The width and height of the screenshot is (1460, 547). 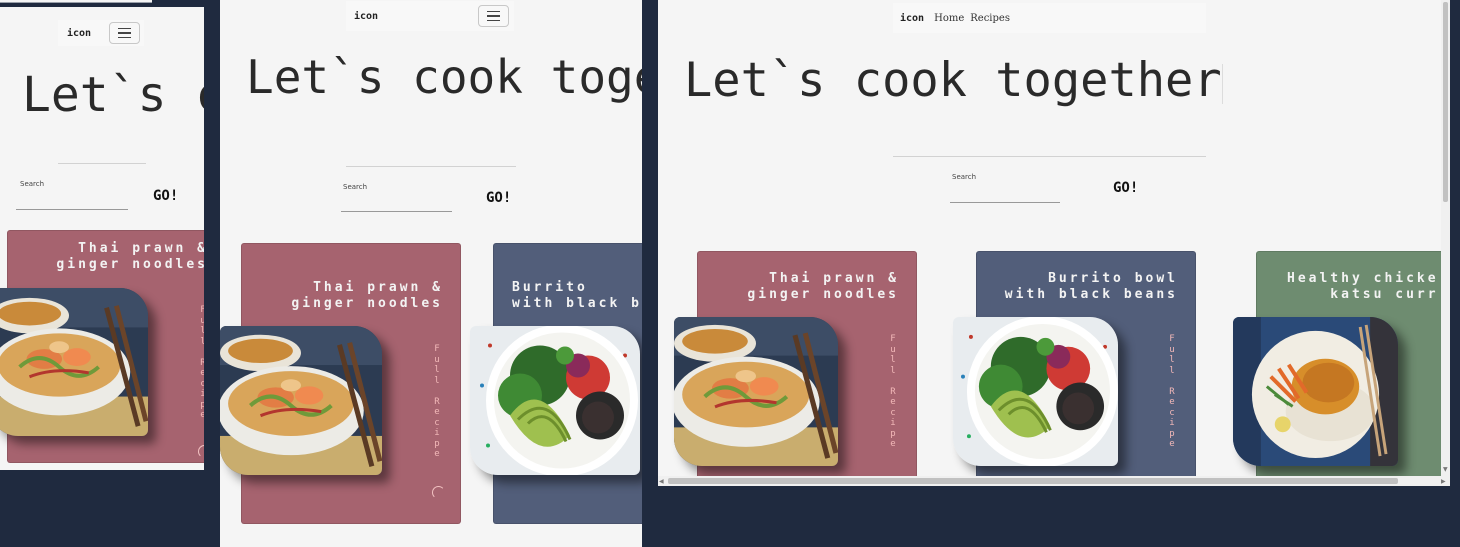 What do you see at coordinates (1049, 18) in the screenshot?
I see `navbar: icon Home Recipes` at bounding box center [1049, 18].